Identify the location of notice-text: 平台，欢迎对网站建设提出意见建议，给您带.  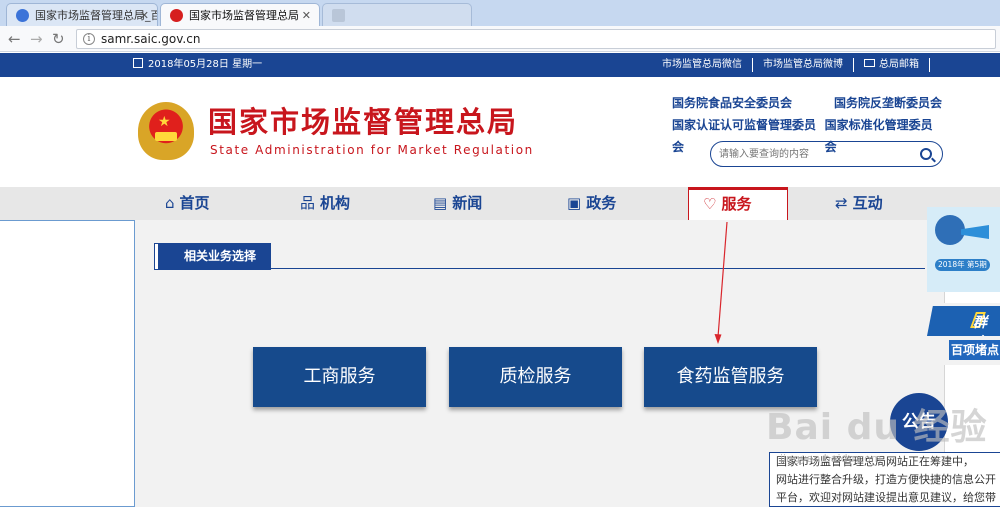
(886, 497).